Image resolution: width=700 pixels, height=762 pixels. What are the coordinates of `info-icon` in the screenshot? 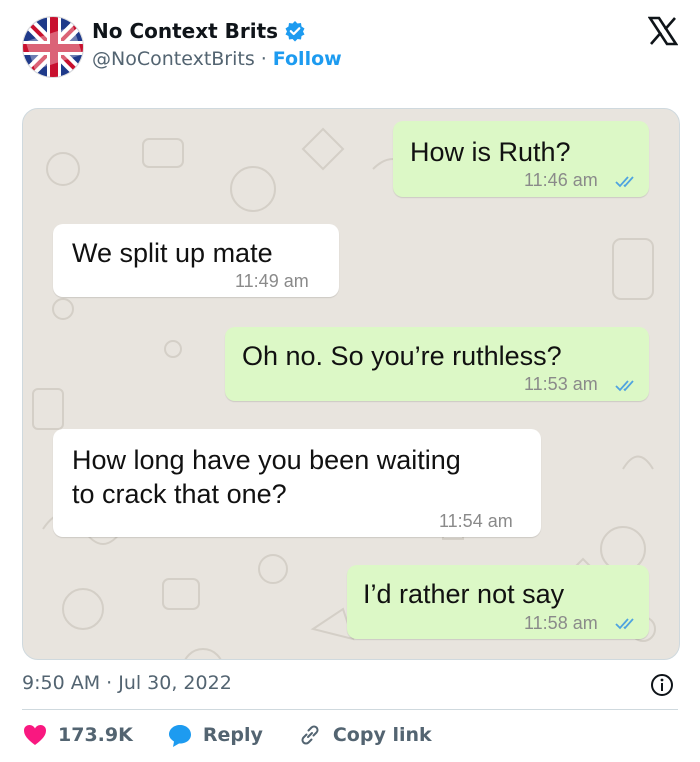 It's located at (662, 685).